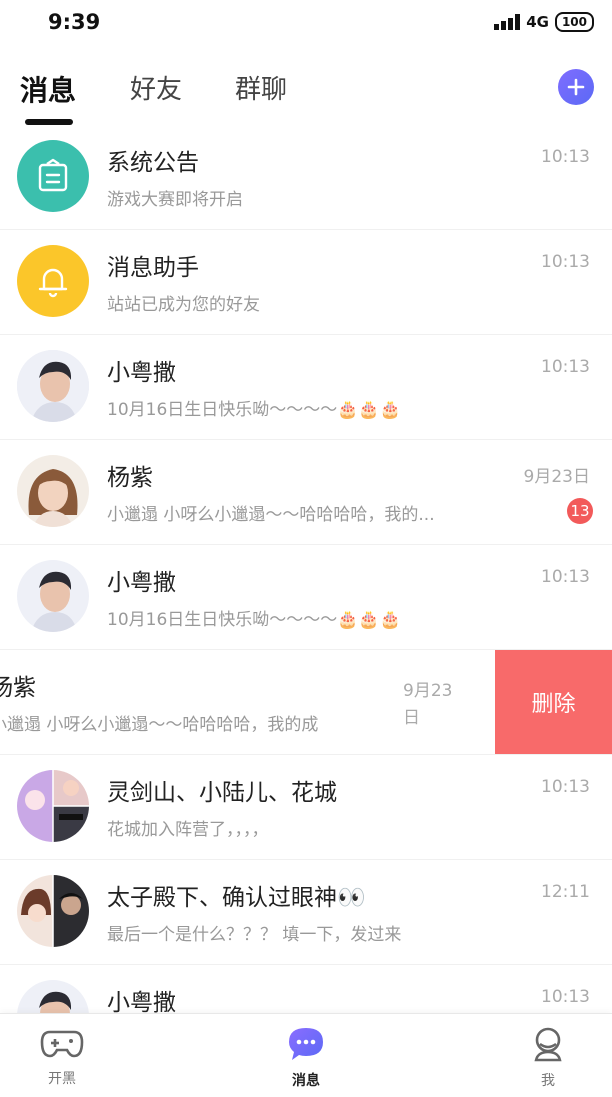 The width and height of the screenshot is (612, 1097). I want to click on conversation-preview: 花城加入阵营了，，，，, so click(188, 830).